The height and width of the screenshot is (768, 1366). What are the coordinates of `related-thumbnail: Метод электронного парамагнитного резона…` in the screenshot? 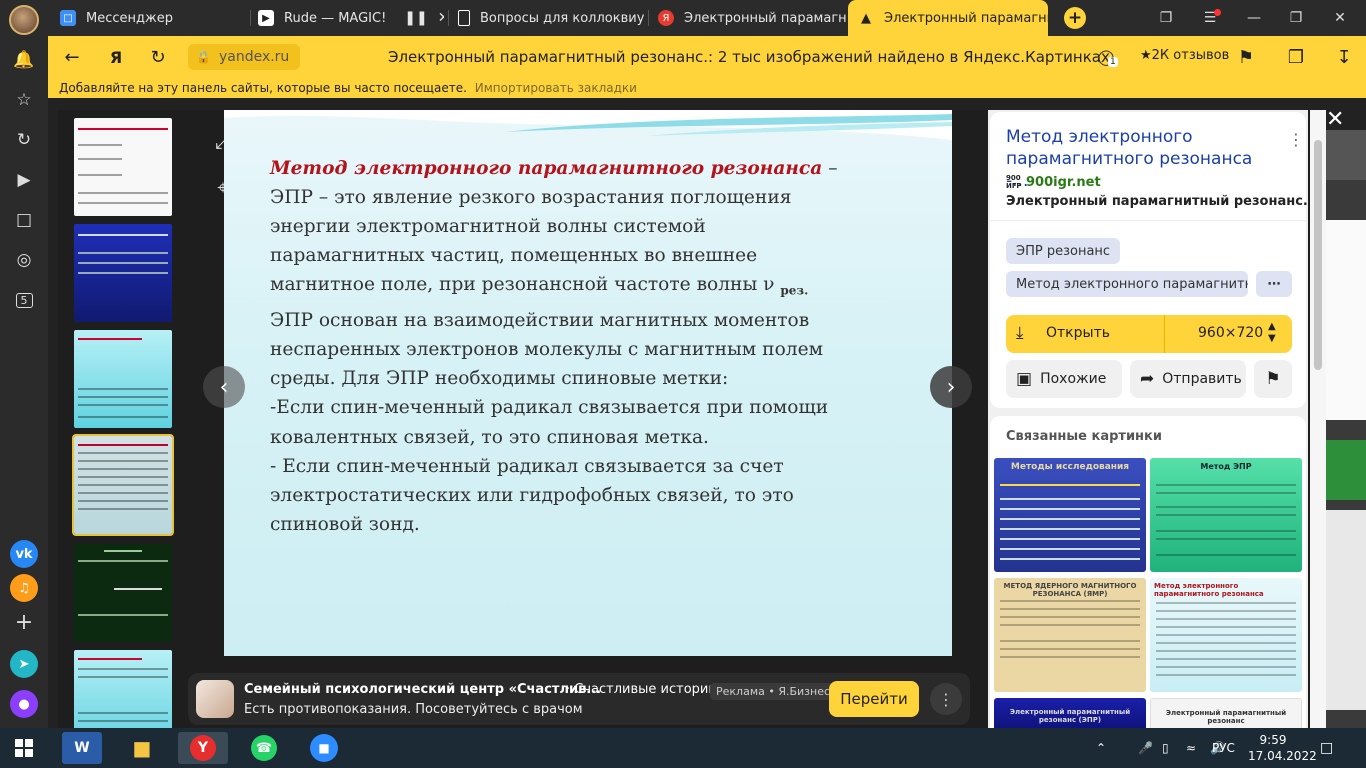 It's located at (1226, 635).